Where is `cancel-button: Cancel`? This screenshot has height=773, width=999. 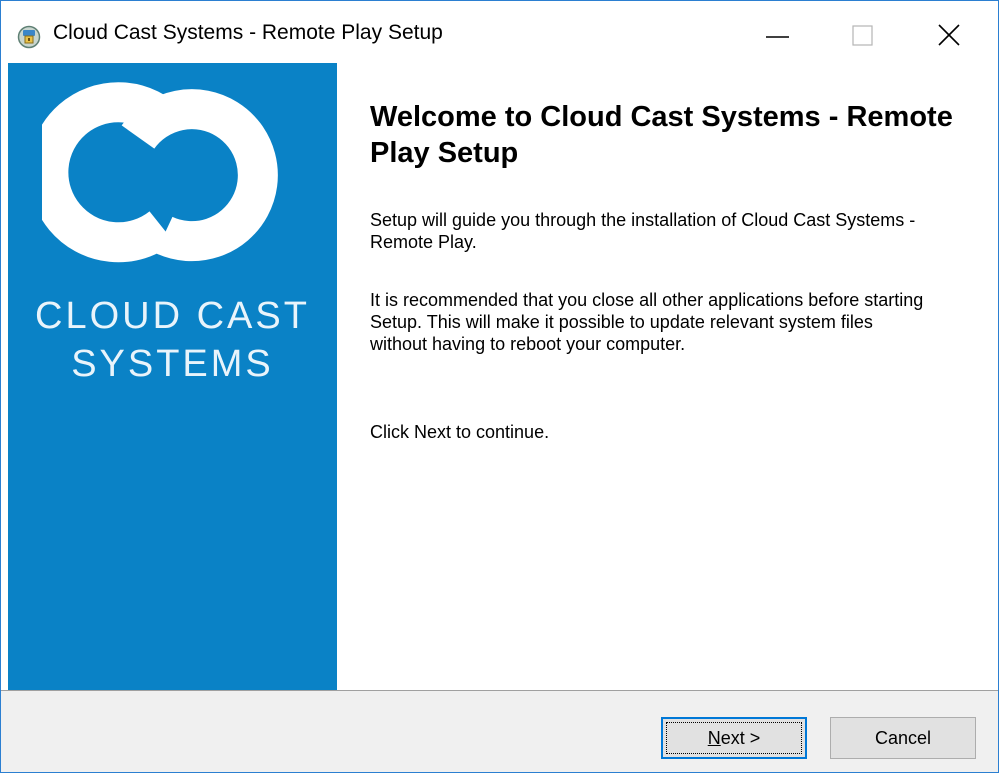
cancel-button: Cancel is located at coordinates (903, 738).